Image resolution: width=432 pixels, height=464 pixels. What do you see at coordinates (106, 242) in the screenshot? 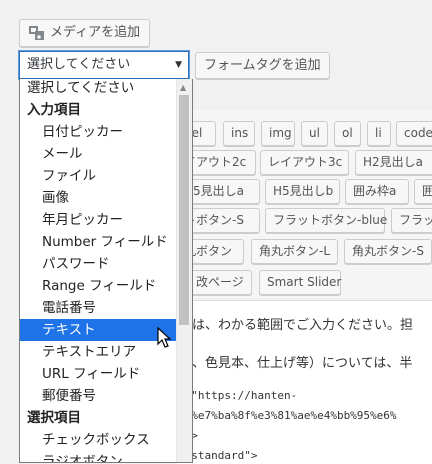
I see `dropdown-option: Number フィールド` at bounding box center [106, 242].